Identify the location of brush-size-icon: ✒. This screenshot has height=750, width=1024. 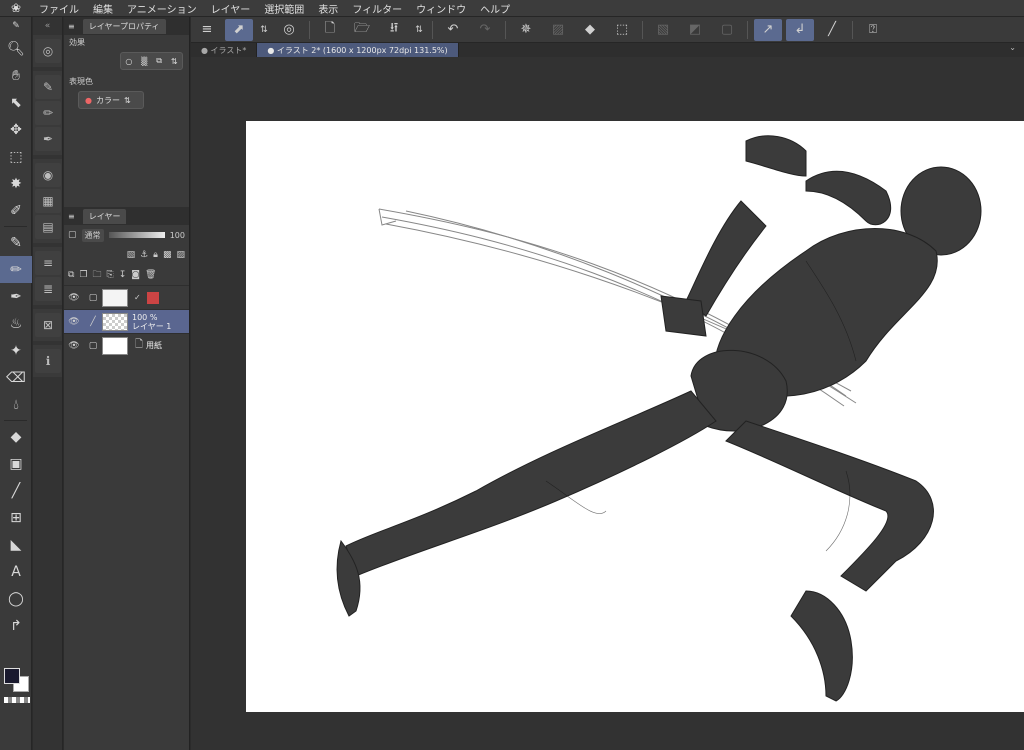
(48, 139).